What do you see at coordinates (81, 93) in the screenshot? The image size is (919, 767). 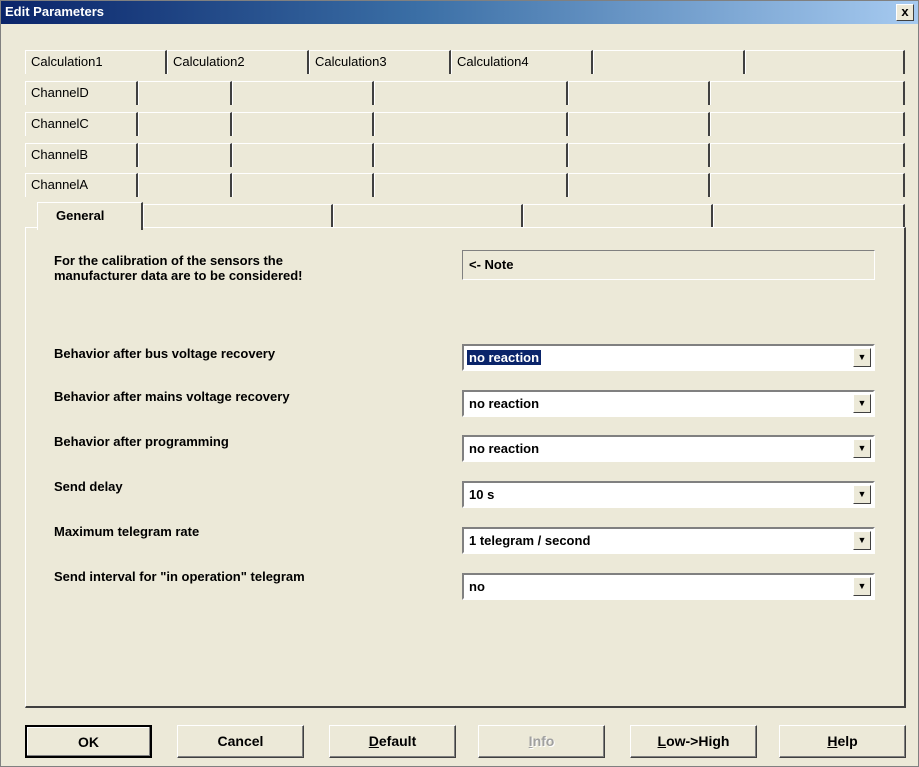 I see `tab-channeld: ChannelD` at bounding box center [81, 93].